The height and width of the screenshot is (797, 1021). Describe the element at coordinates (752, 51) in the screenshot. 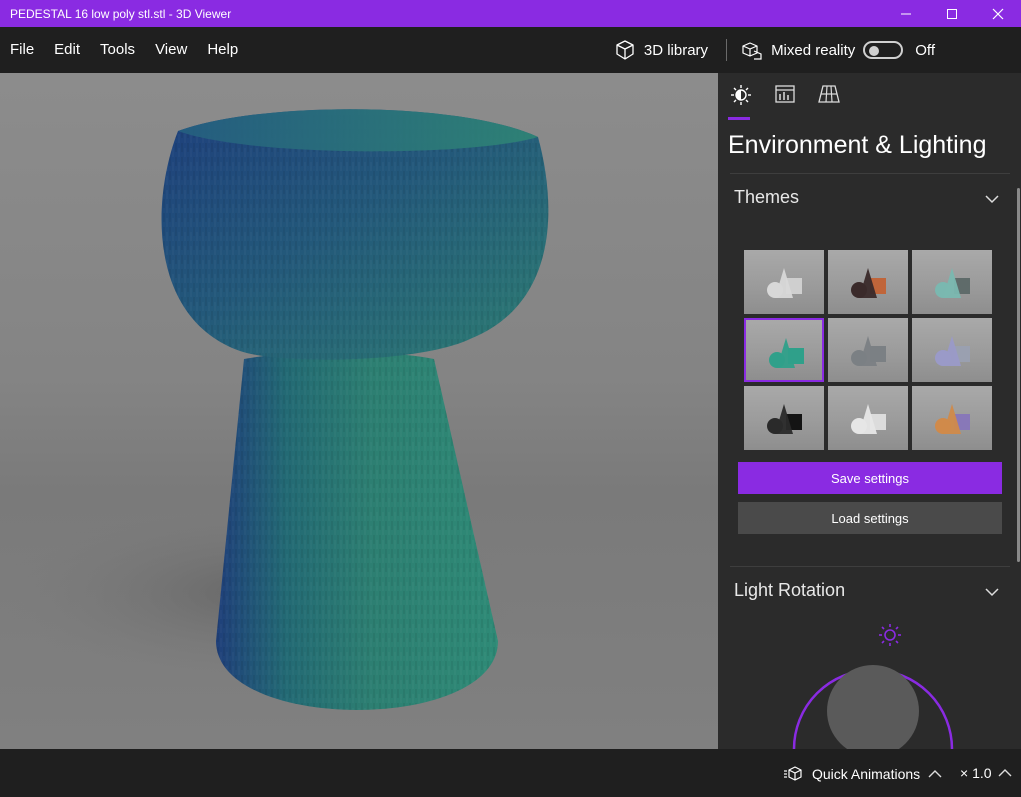

I see `mixed-reality-icon` at that location.